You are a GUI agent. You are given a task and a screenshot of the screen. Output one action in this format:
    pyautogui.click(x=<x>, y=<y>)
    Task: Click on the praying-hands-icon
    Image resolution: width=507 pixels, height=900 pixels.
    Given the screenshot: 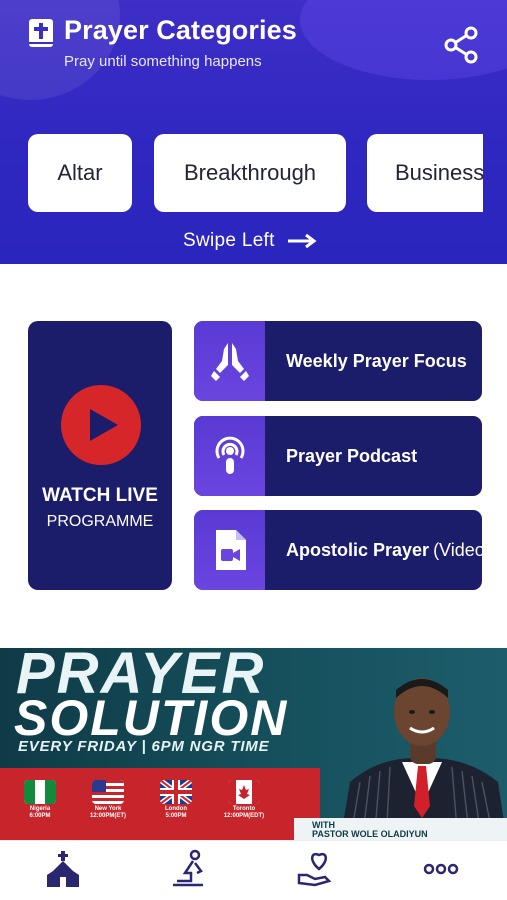 What is the action you would take?
    pyautogui.click(x=229, y=362)
    